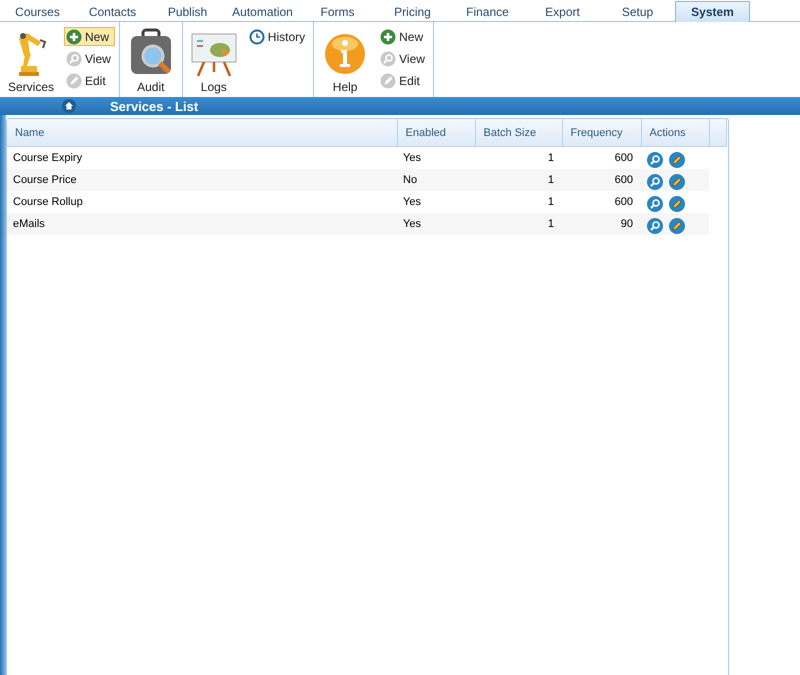 This screenshot has height=675, width=800. Describe the element at coordinates (637, 11) in the screenshot. I see `menu-tab: Setup` at that location.